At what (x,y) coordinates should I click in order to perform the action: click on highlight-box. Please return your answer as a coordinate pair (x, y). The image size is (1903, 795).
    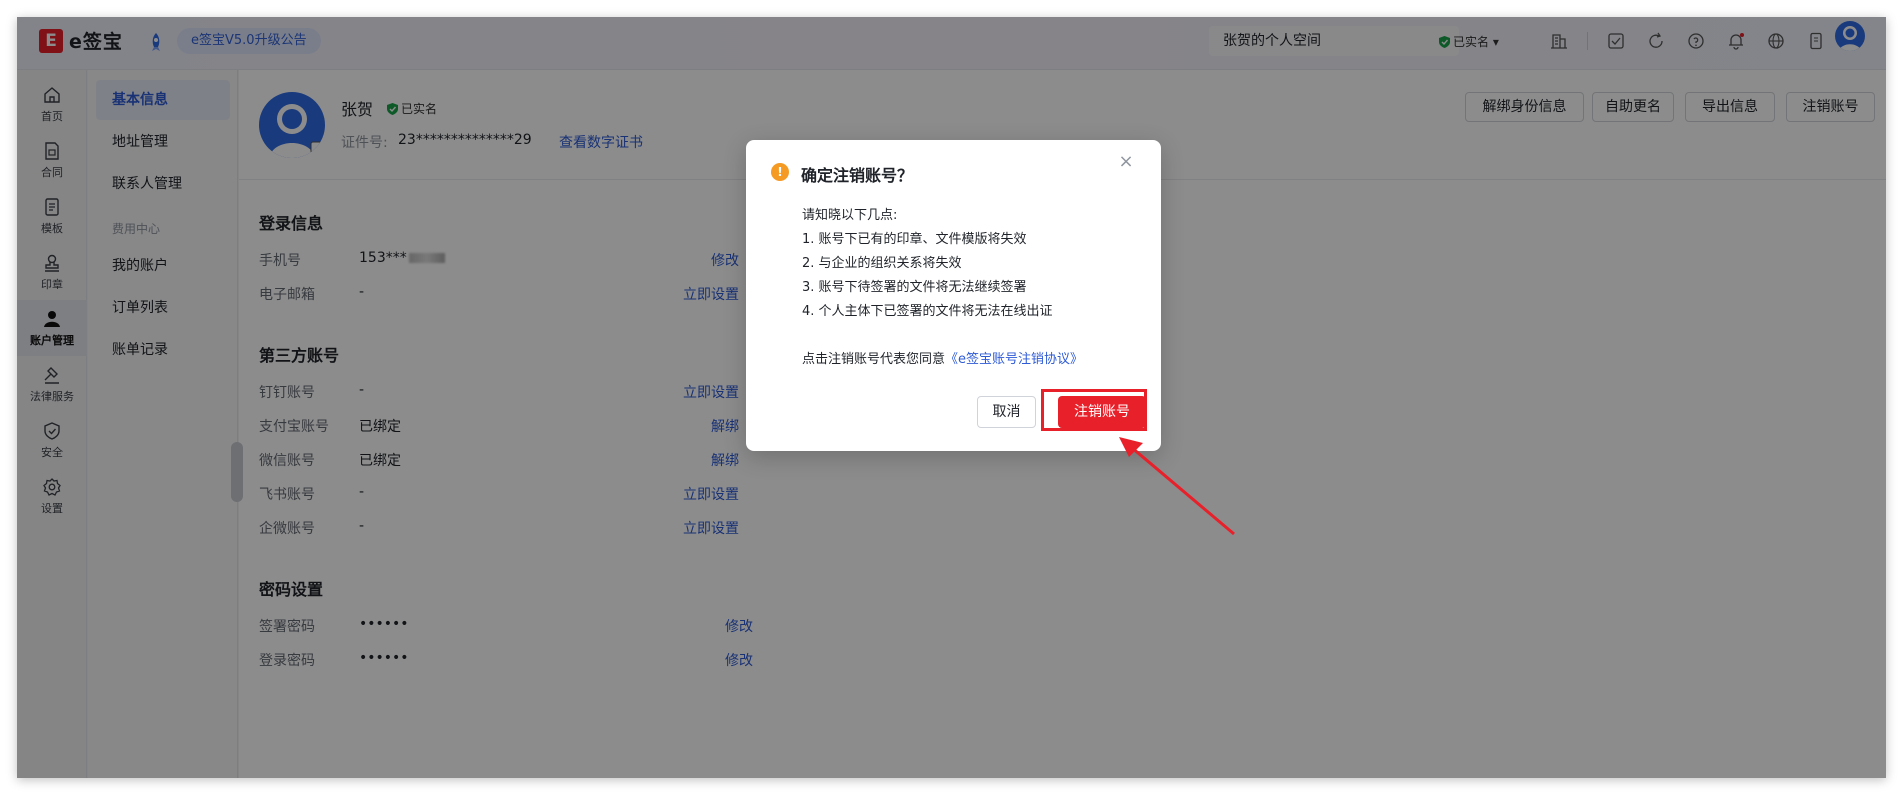
    Looking at the image, I should click on (1094, 410).